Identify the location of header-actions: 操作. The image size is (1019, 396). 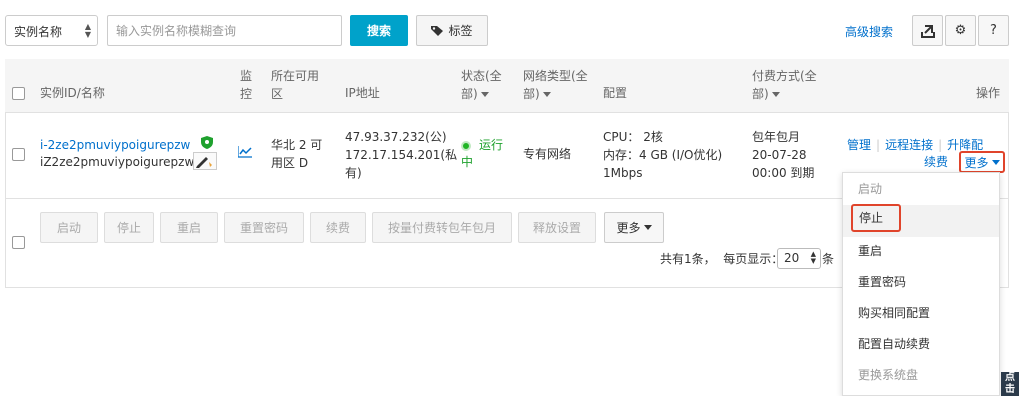
(988, 93).